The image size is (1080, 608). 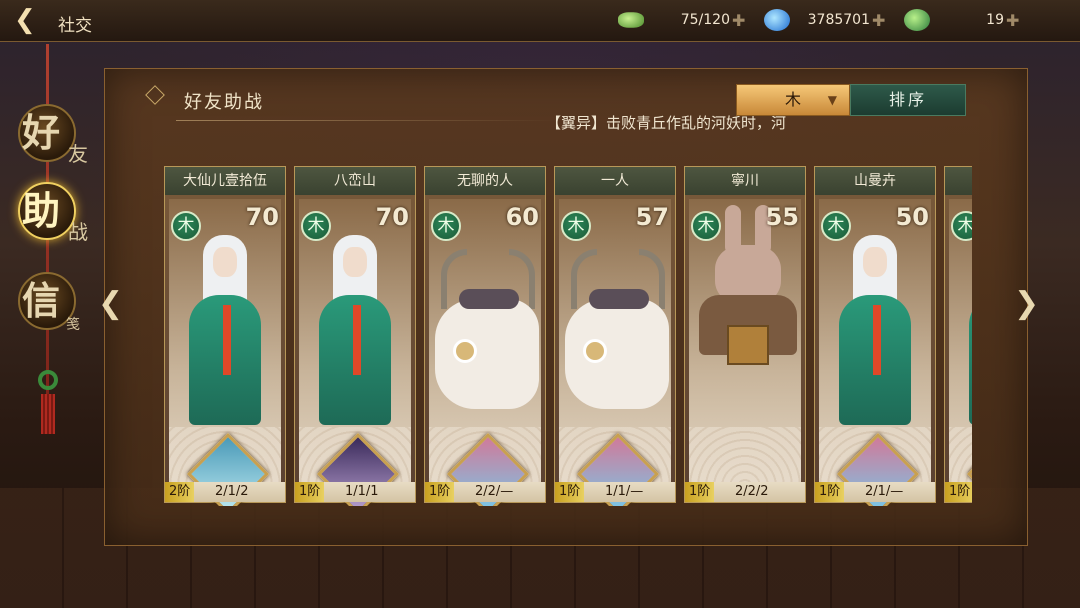 What do you see at coordinates (615, 181) in the screenshot?
I see `friend-name: 一人` at bounding box center [615, 181].